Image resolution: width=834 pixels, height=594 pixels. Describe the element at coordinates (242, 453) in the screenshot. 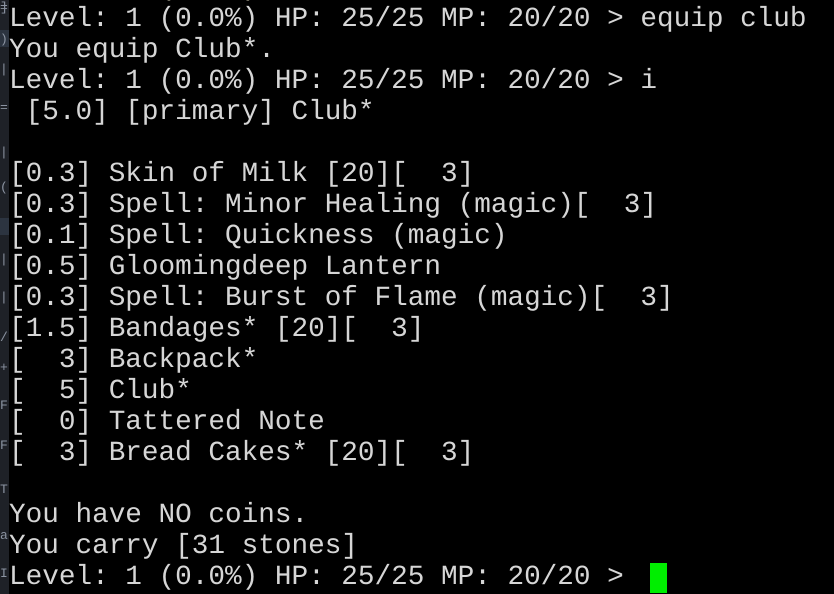

I see `transcript-line-item-bread-cakes: [ 3] Bread Cakes* [20][ 3]` at that location.